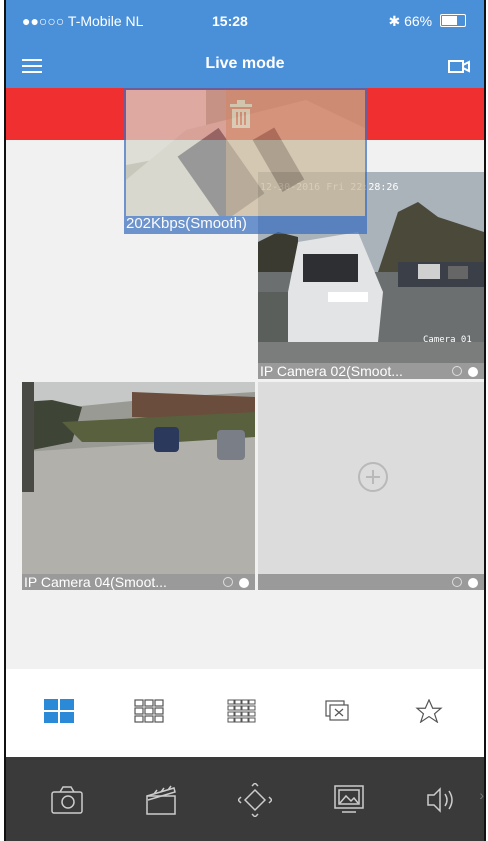 This screenshot has height=841, width=488. I want to click on empty-camera-slot, so click(371, 486).